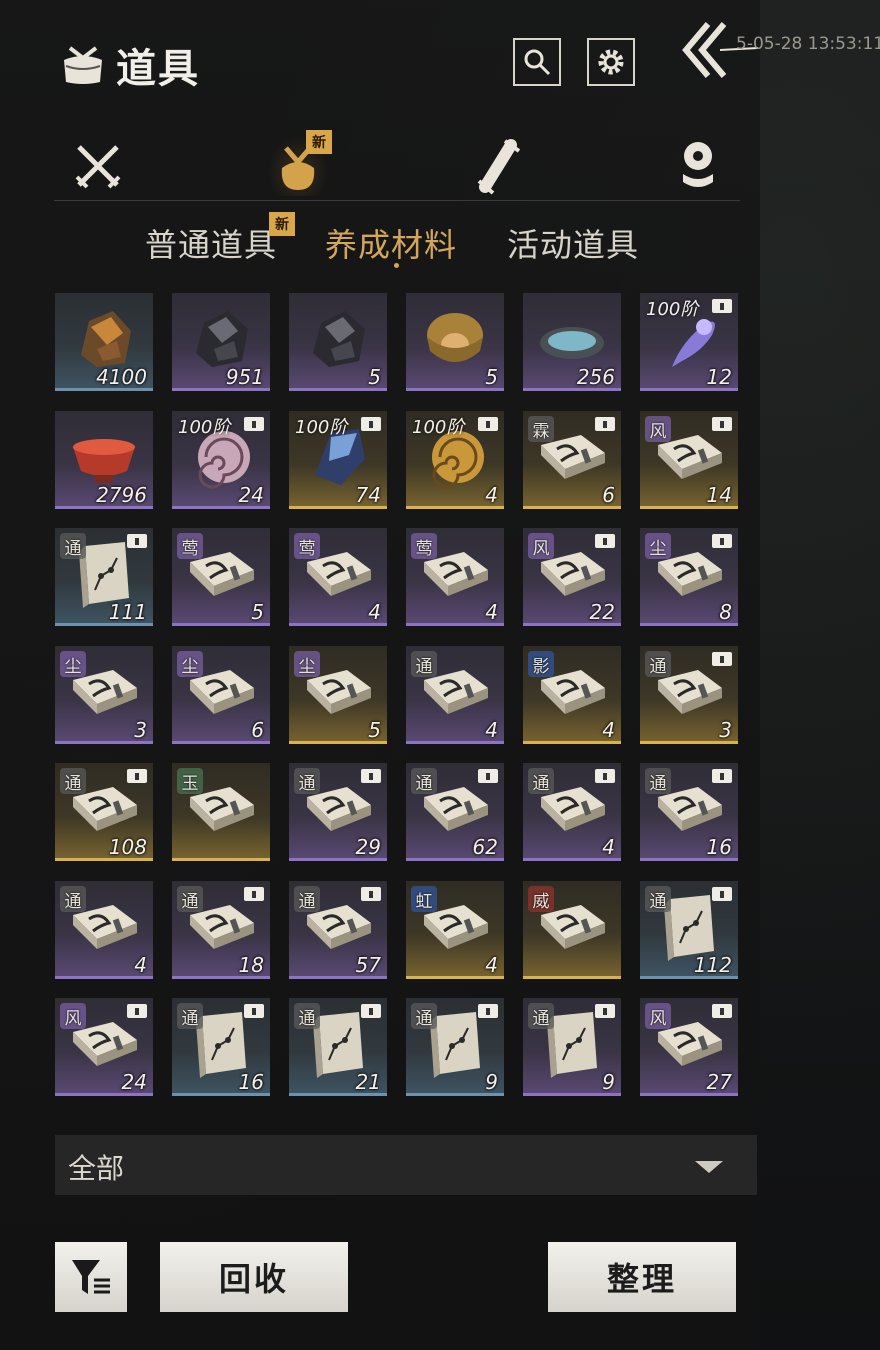 This screenshot has height=1350, width=880. I want to click on gear-icon, so click(611, 62).